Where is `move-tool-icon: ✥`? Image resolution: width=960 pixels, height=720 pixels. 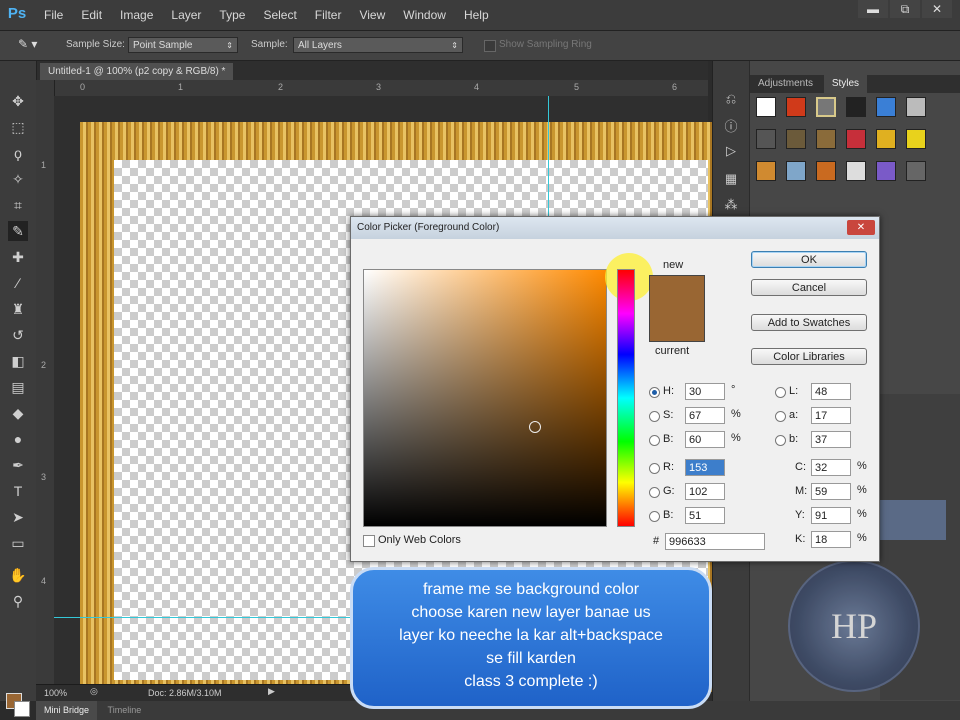 move-tool-icon: ✥ is located at coordinates (18, 101).